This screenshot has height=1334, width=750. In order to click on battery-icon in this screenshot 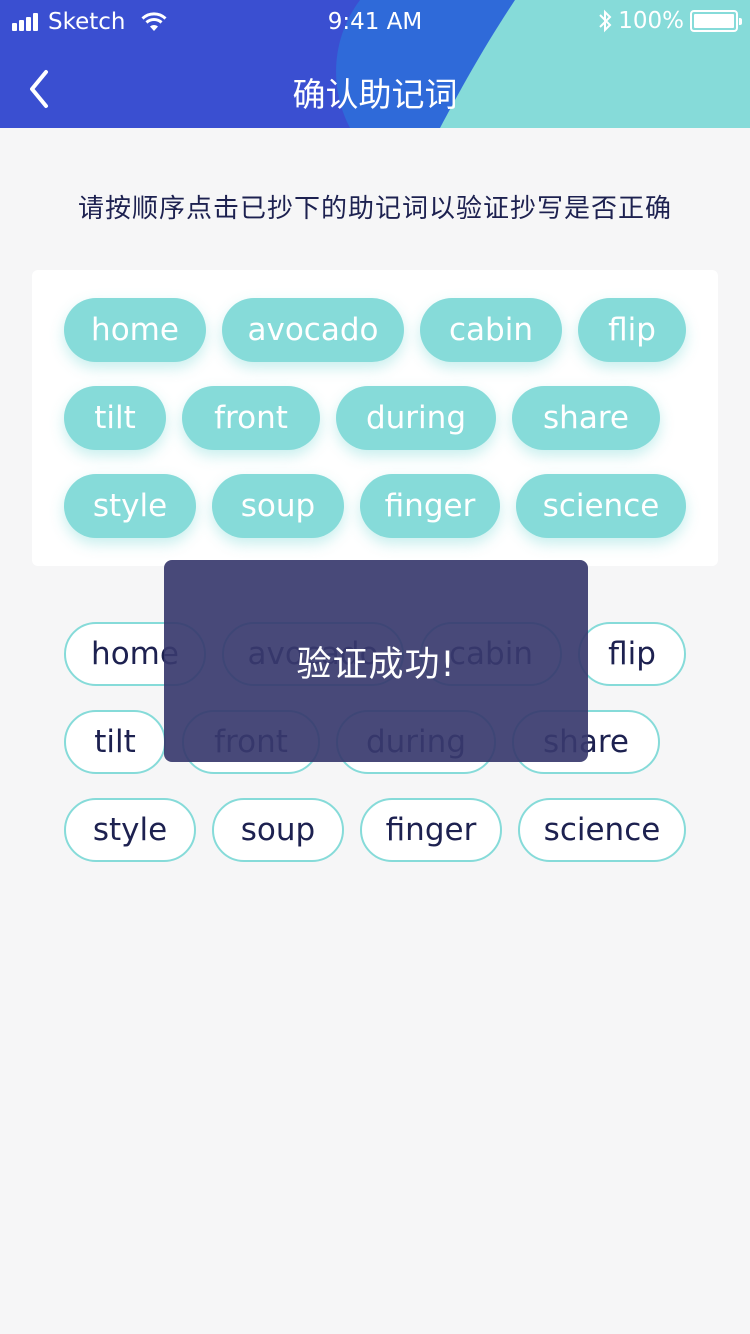, I will do `click(716, 21)`.